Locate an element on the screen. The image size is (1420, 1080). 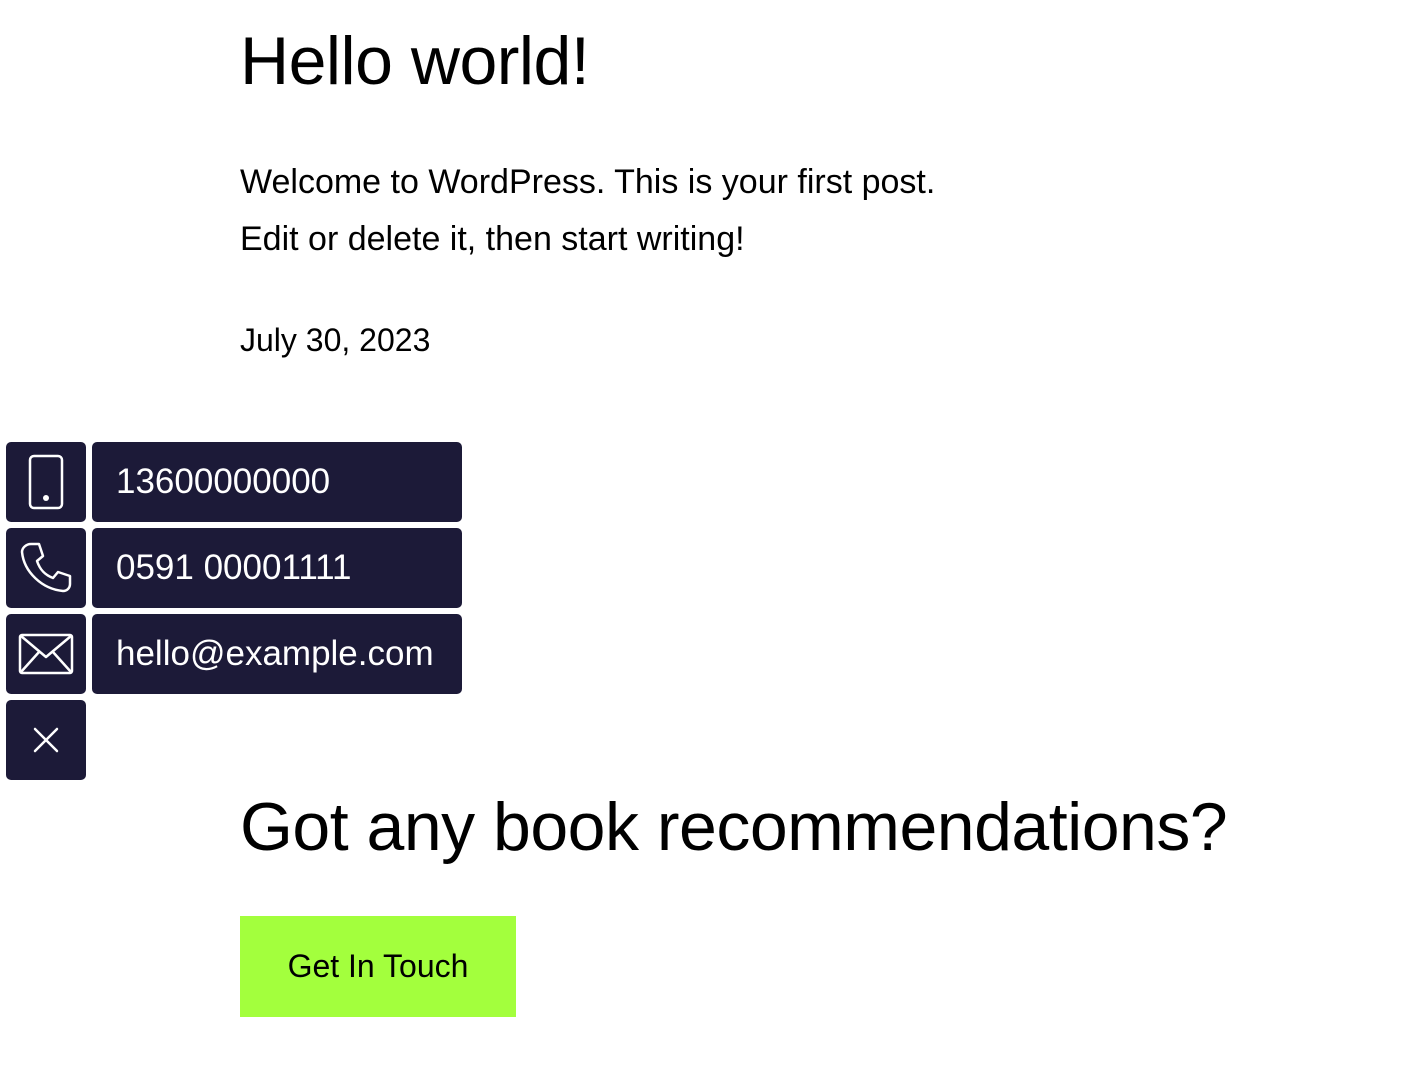
post-title: Hello world! is located at coordinates (415, 61).